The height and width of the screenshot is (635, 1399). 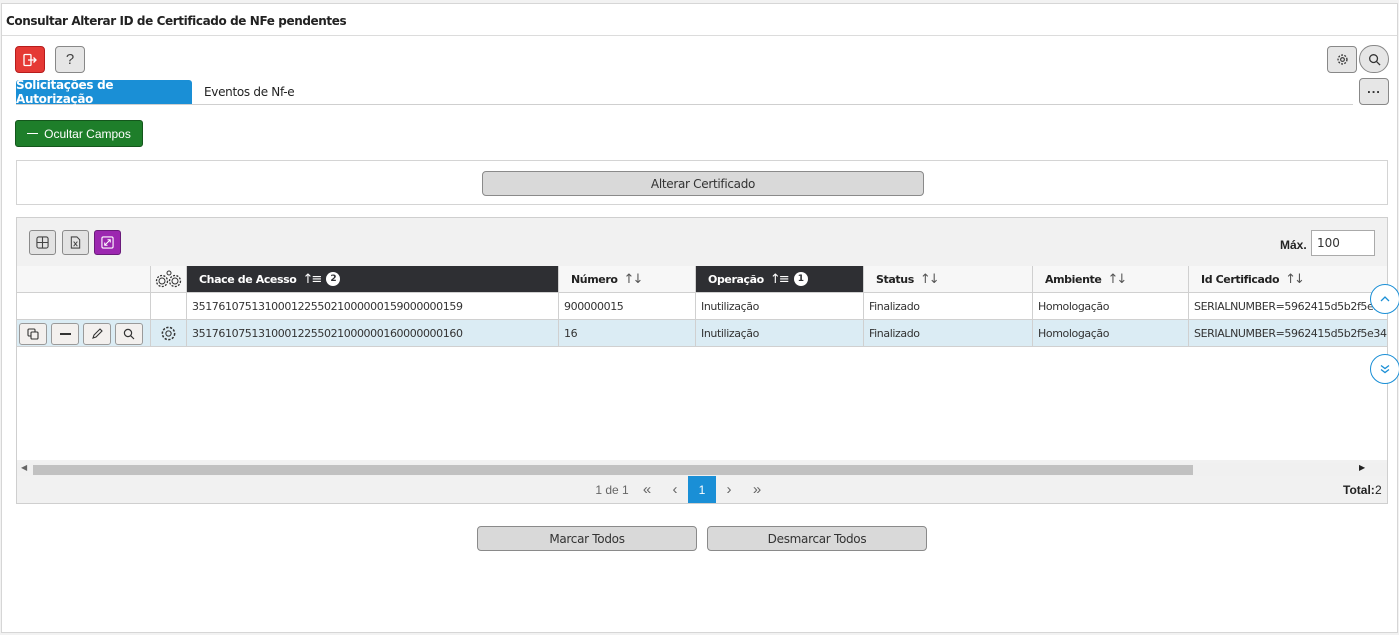 I want to click on header-label: Ambiente, so click(x=1073, y=279).